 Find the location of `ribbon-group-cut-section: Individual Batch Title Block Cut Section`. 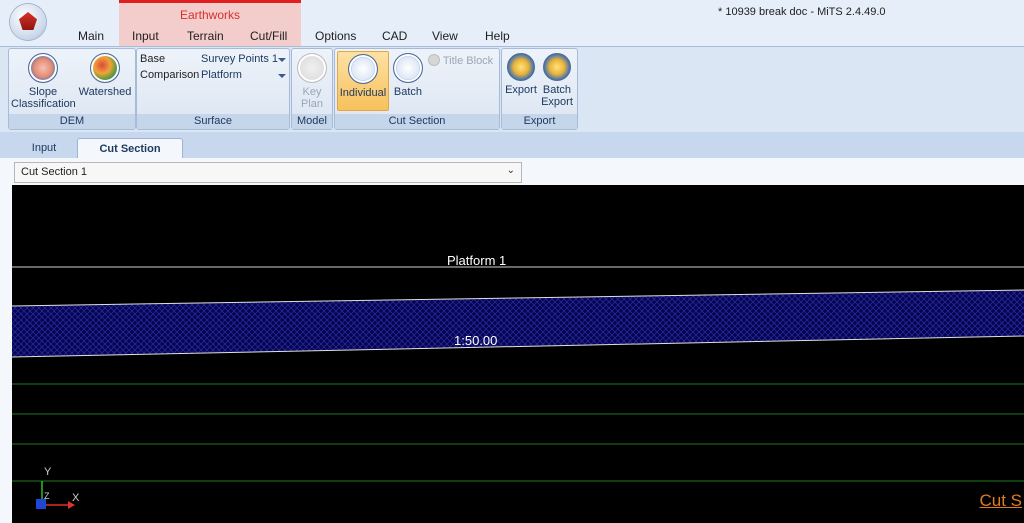

ribbon-group-cut-section: Individual Batch Title Block Cut Section is located at coordinates (417, 89).